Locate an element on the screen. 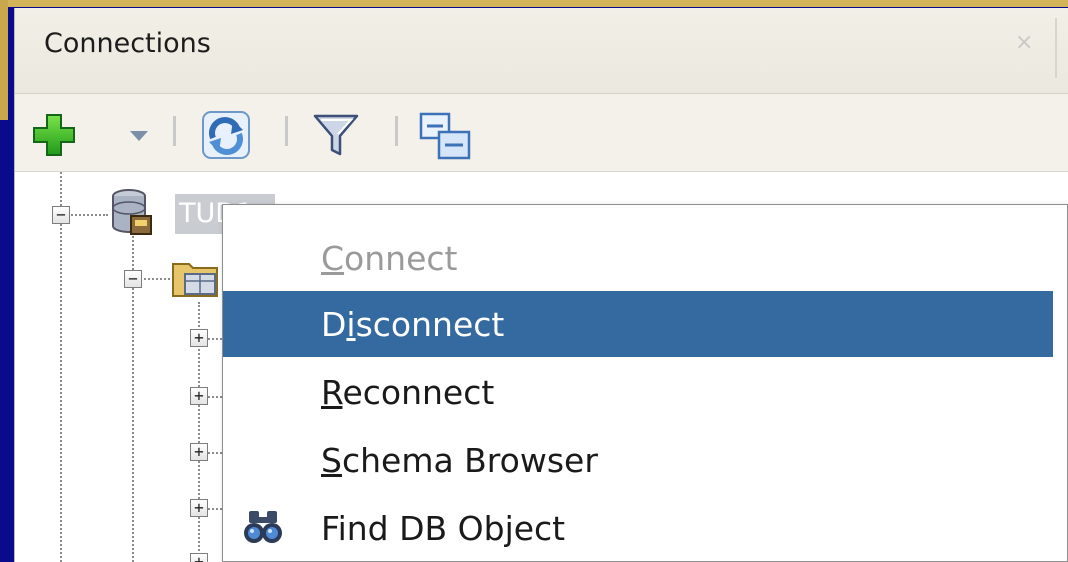  binoculars-icon is located at coordinates (263, 527).